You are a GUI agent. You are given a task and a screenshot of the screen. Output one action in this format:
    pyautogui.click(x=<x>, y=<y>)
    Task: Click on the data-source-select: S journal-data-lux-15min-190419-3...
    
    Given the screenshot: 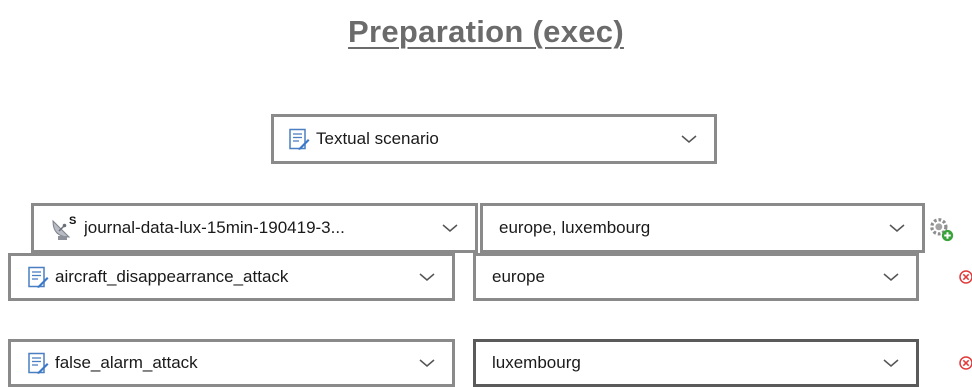 What is the action you would take?
    pyautogui.click(x=254, y=228)
    